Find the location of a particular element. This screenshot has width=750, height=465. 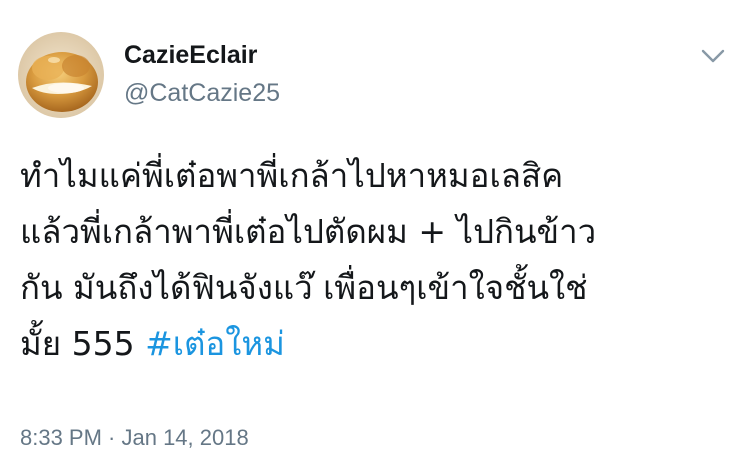

cream-puff-avatar-icon is located at coordinates (61, 75).